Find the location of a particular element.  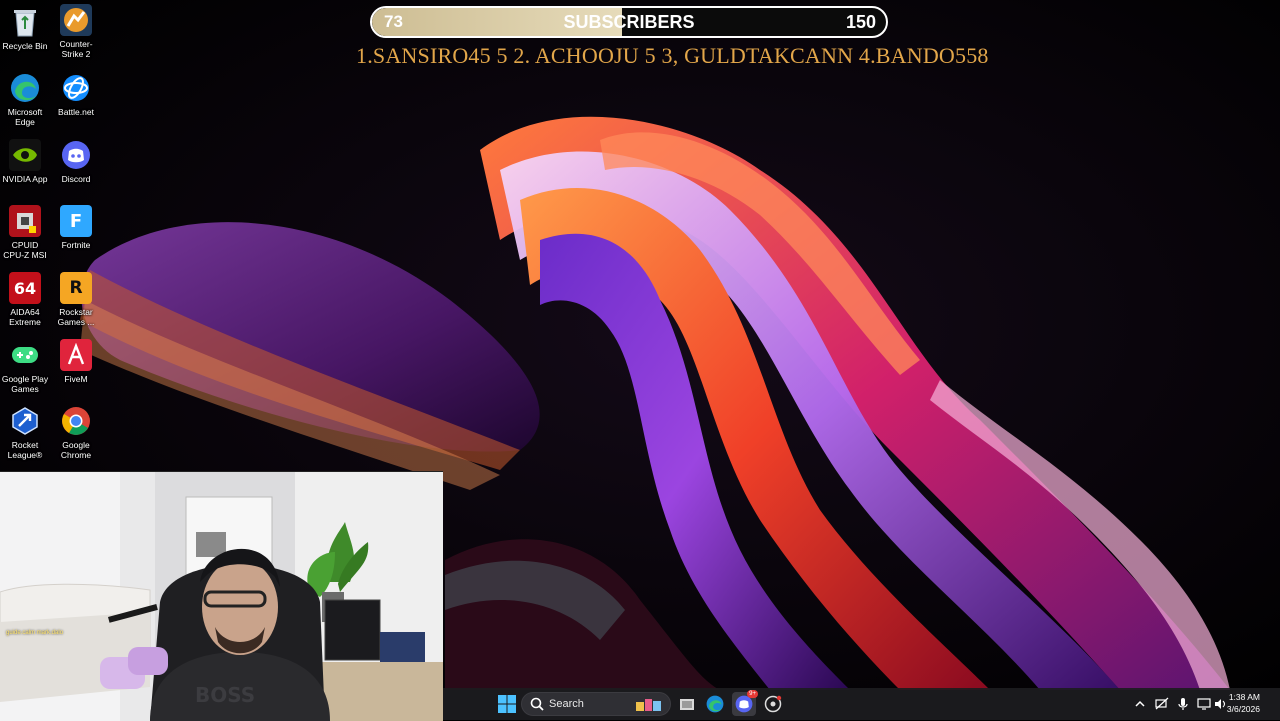

search-highlight-icon is located at coordinates (648, 705).